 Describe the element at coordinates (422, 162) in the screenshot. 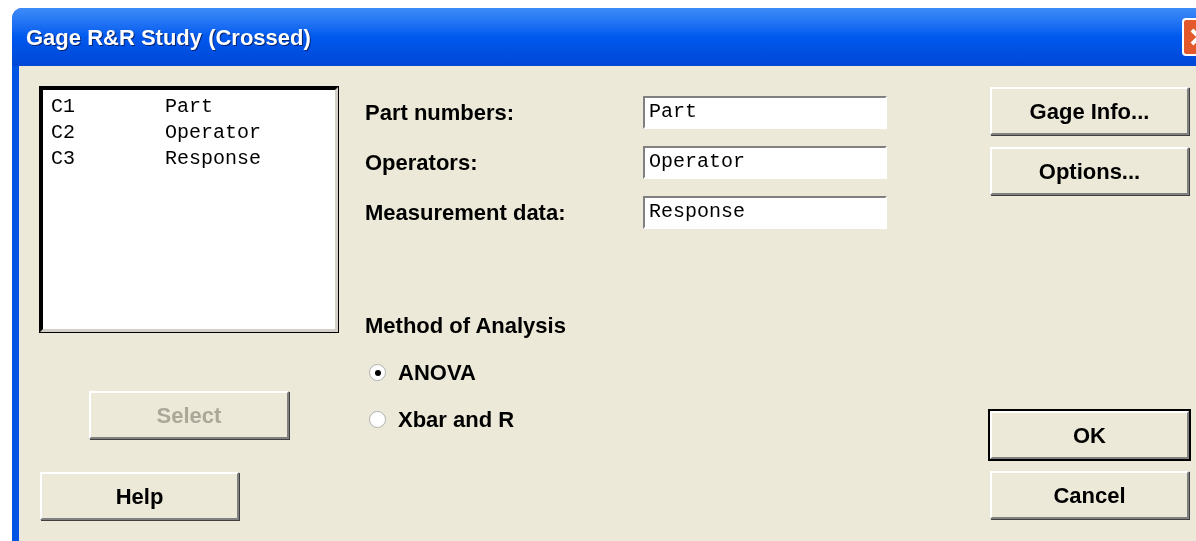

I see `field-label: Operators:` at that location.